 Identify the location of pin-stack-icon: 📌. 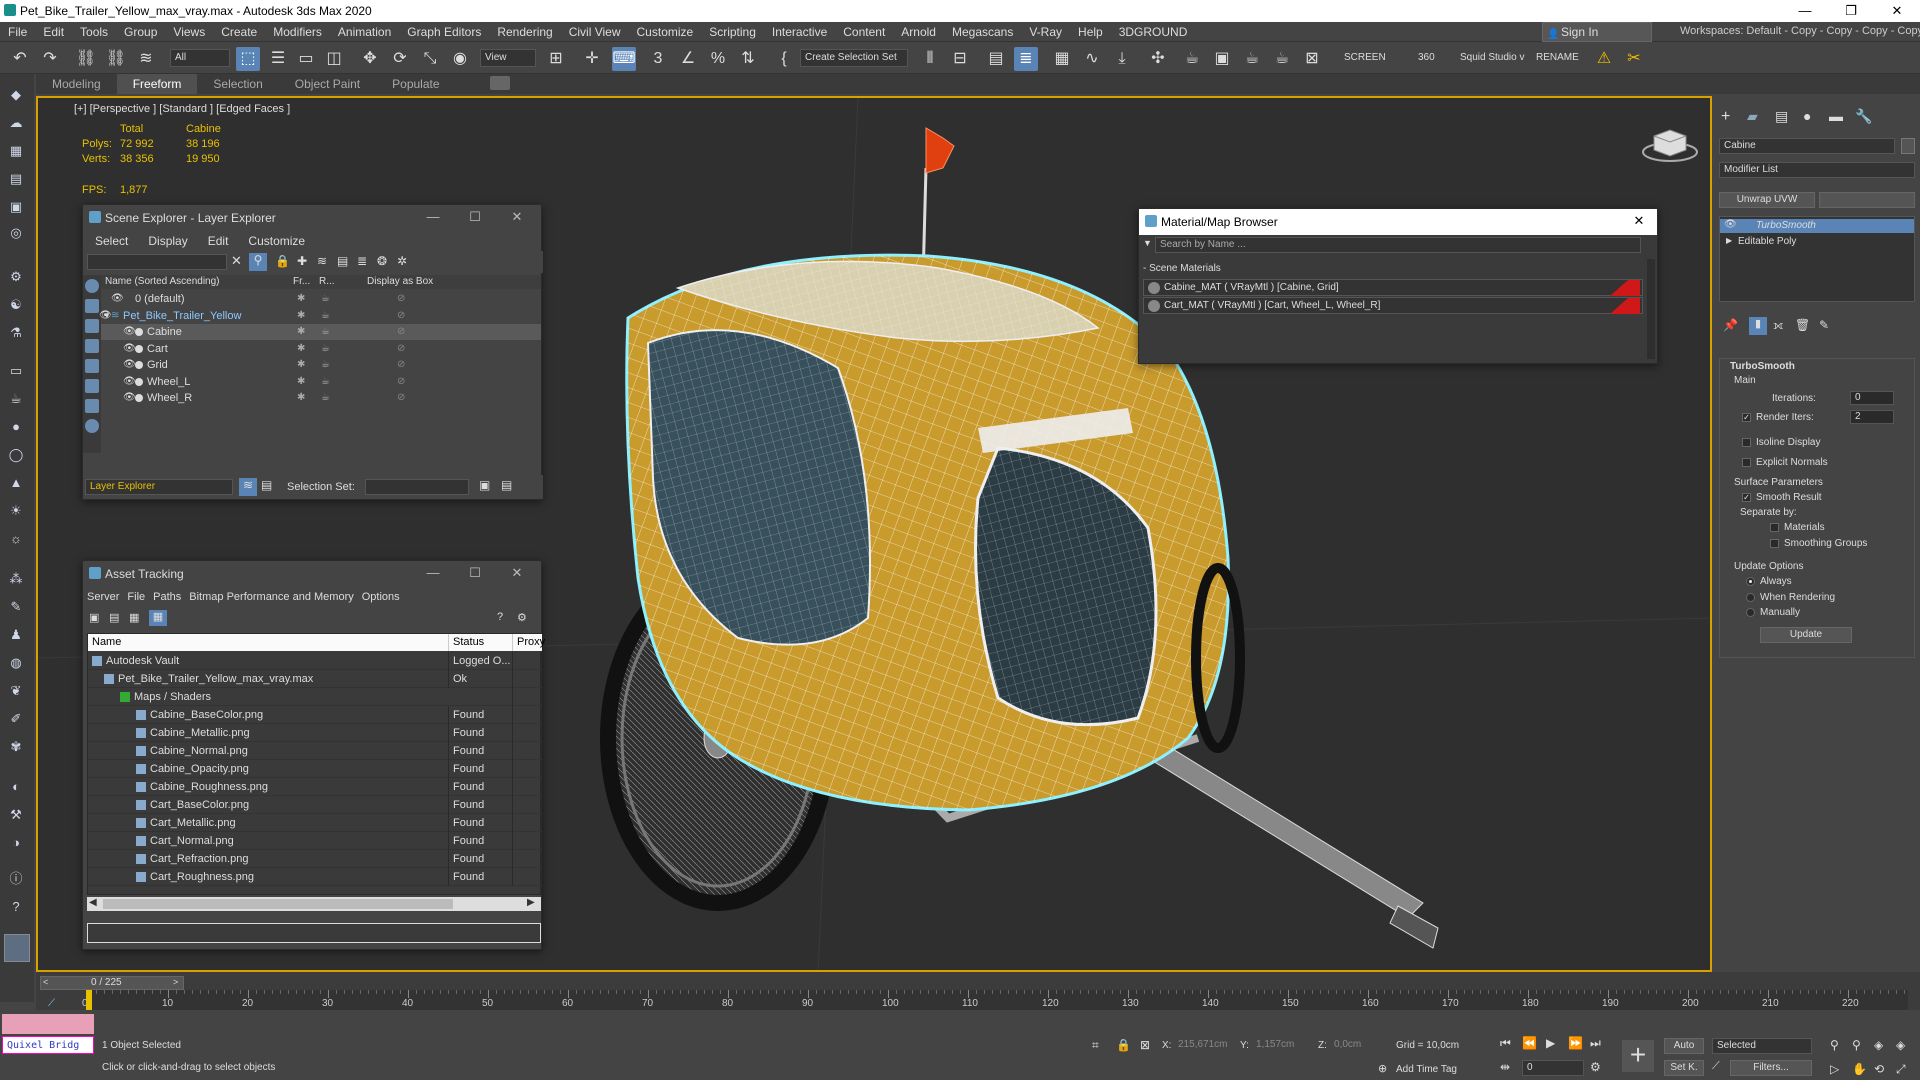
(1730, 325).